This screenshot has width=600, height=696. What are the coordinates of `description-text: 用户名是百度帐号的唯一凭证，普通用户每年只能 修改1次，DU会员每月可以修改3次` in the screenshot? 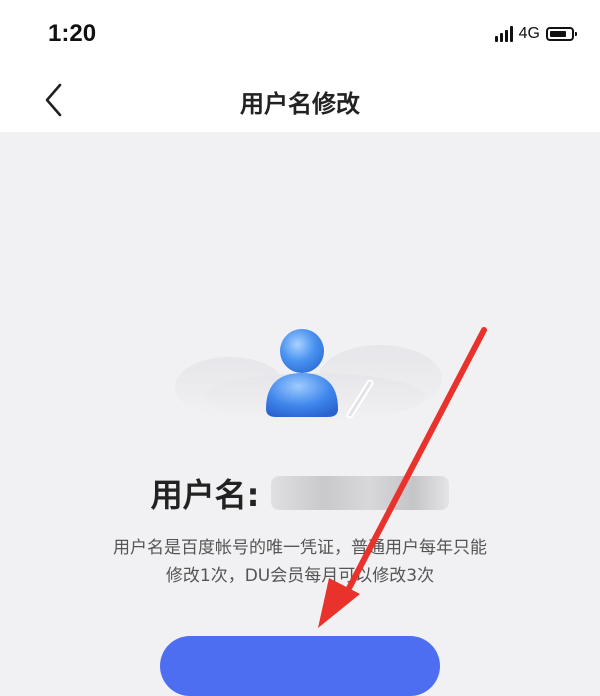 It's located at (300, 562).